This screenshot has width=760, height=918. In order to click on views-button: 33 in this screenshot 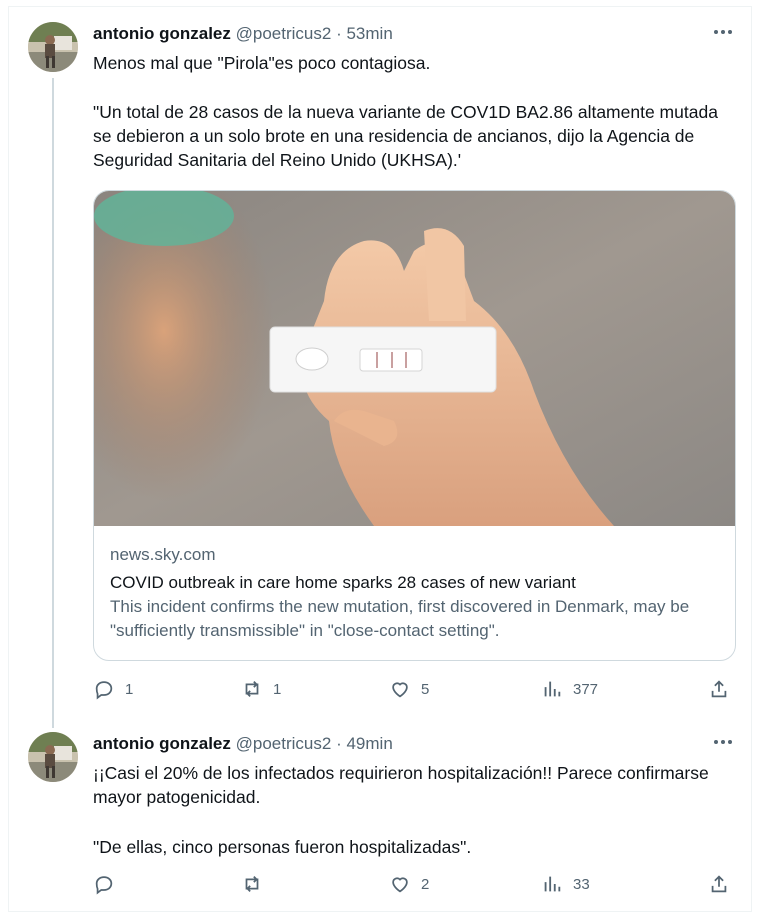, I will do `click(565, 884)`.